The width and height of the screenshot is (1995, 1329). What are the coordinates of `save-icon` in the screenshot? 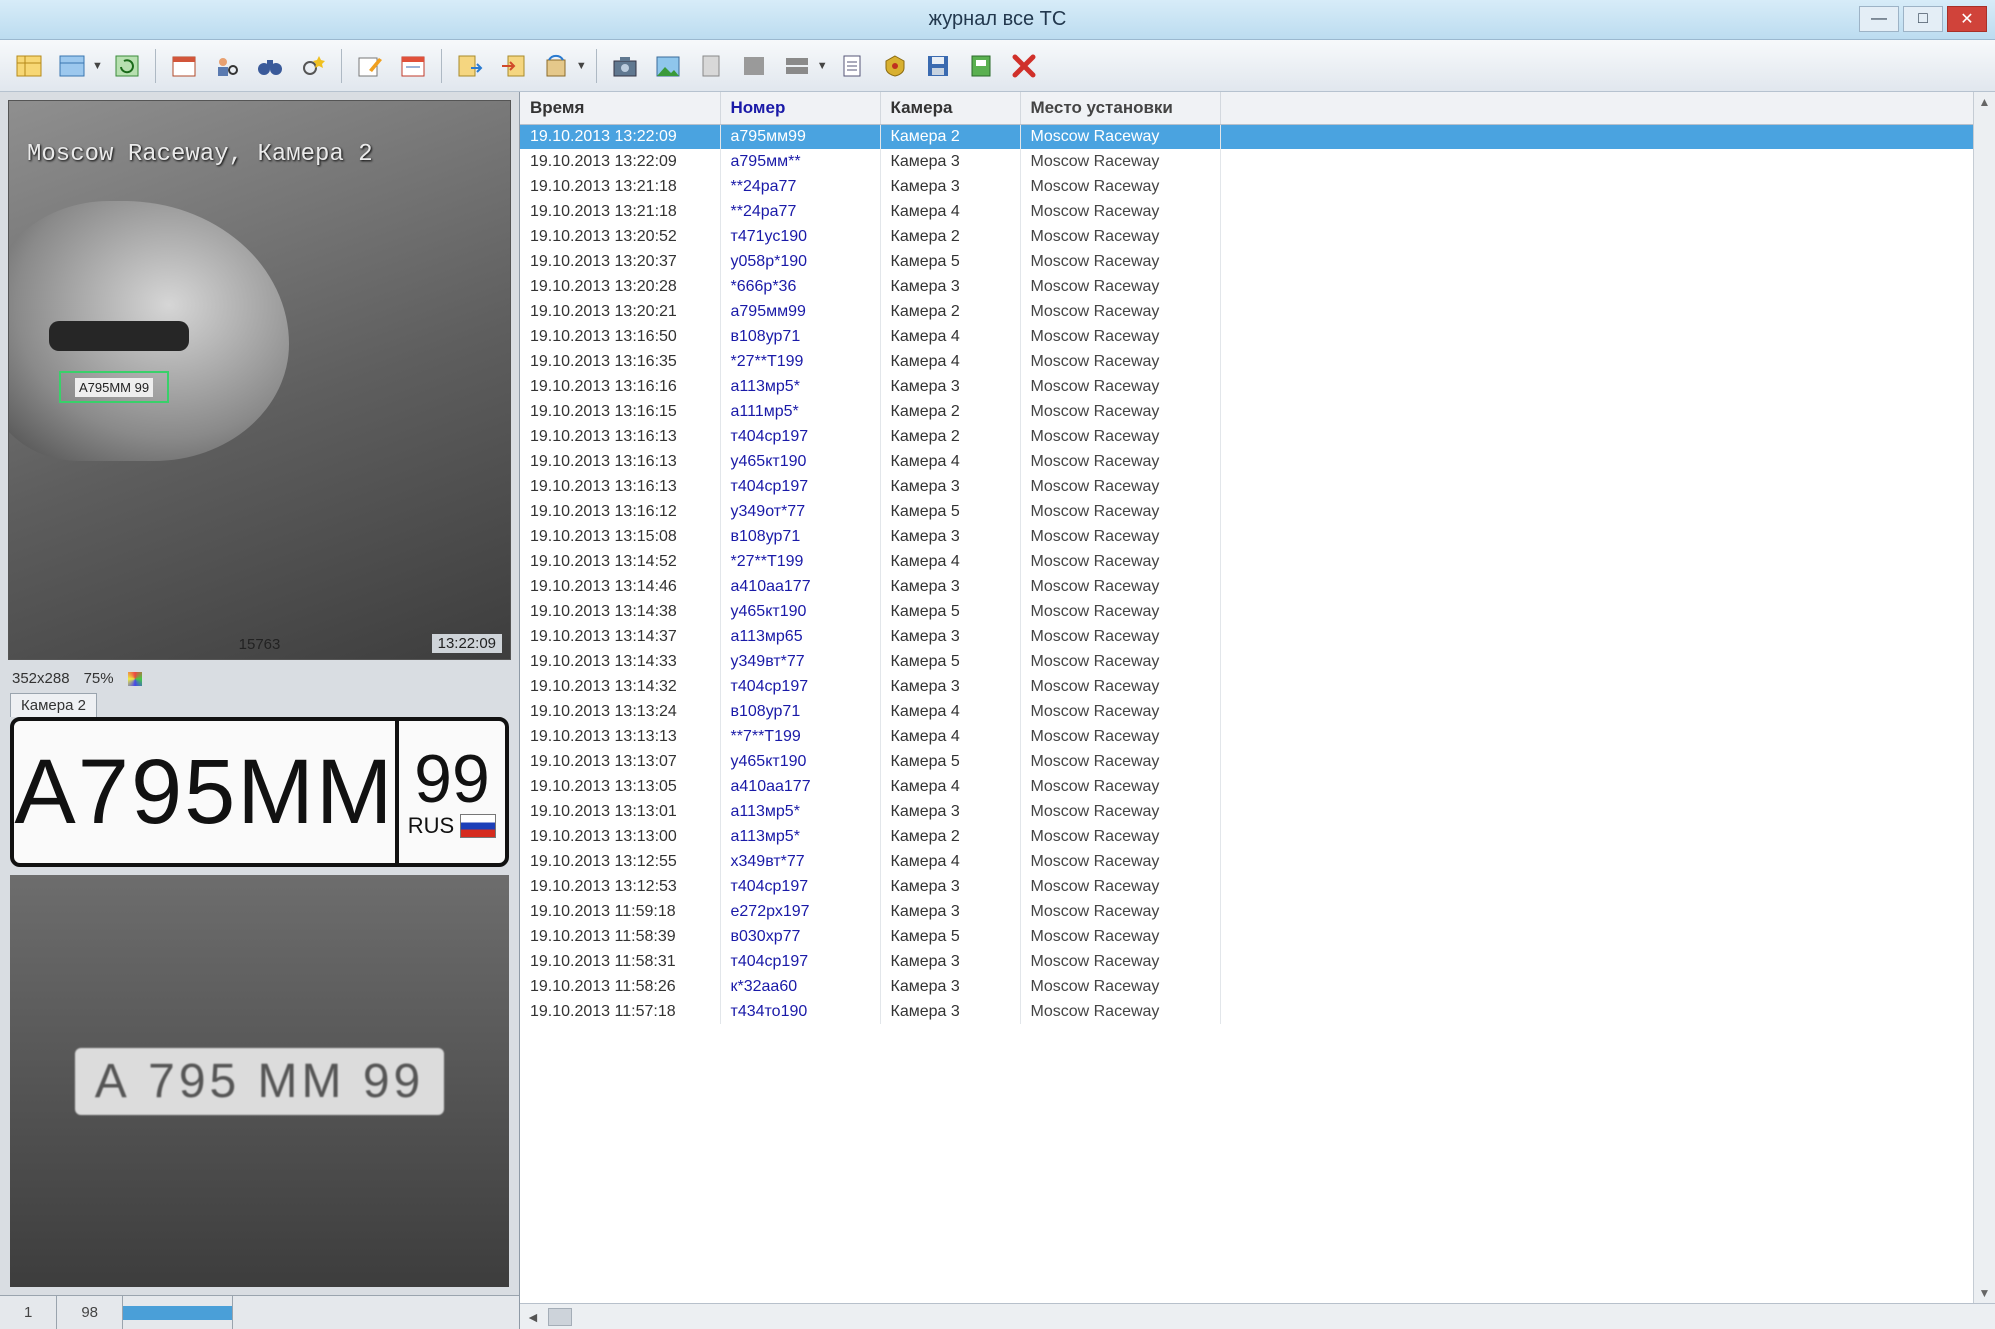 It's located at (938, 66).